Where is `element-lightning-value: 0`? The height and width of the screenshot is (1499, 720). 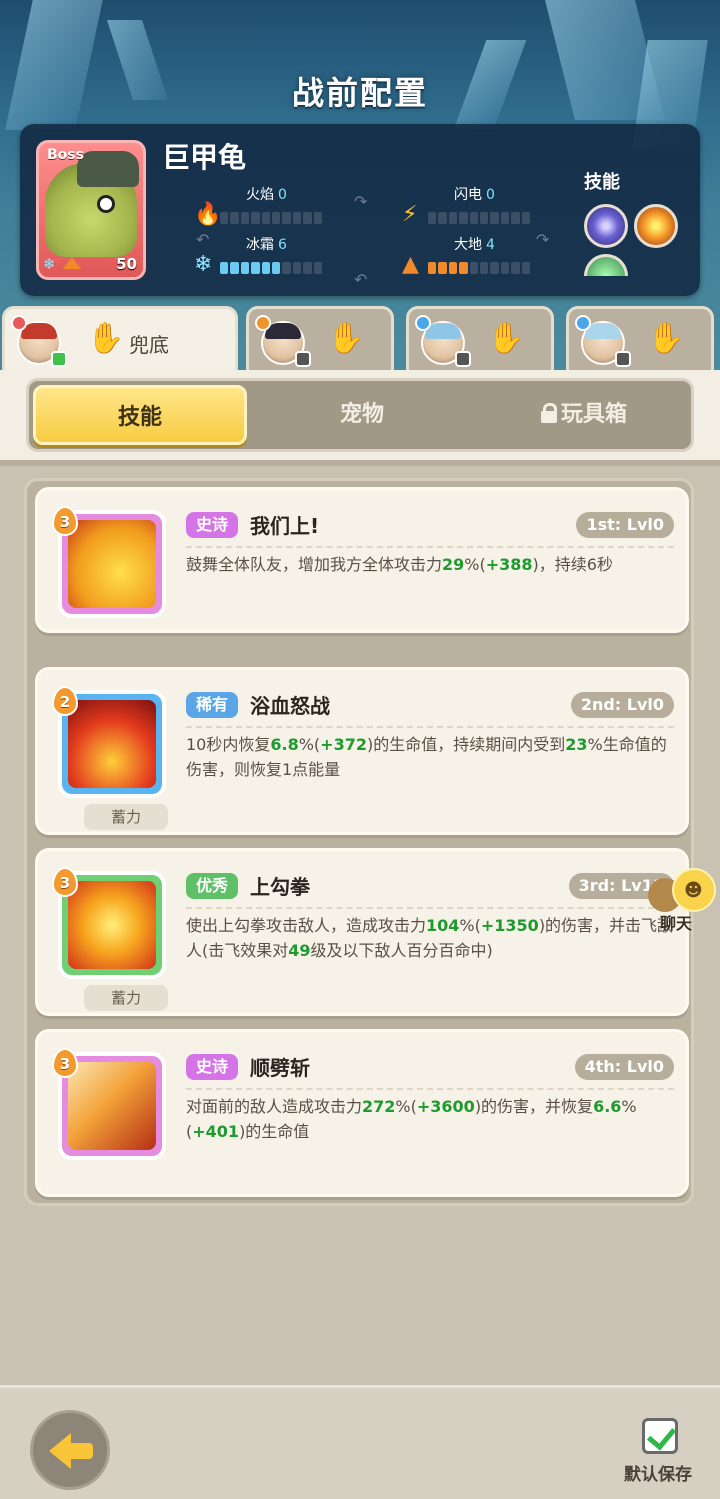 element-lightning-value: 0 is located at coordinates (490, 195).